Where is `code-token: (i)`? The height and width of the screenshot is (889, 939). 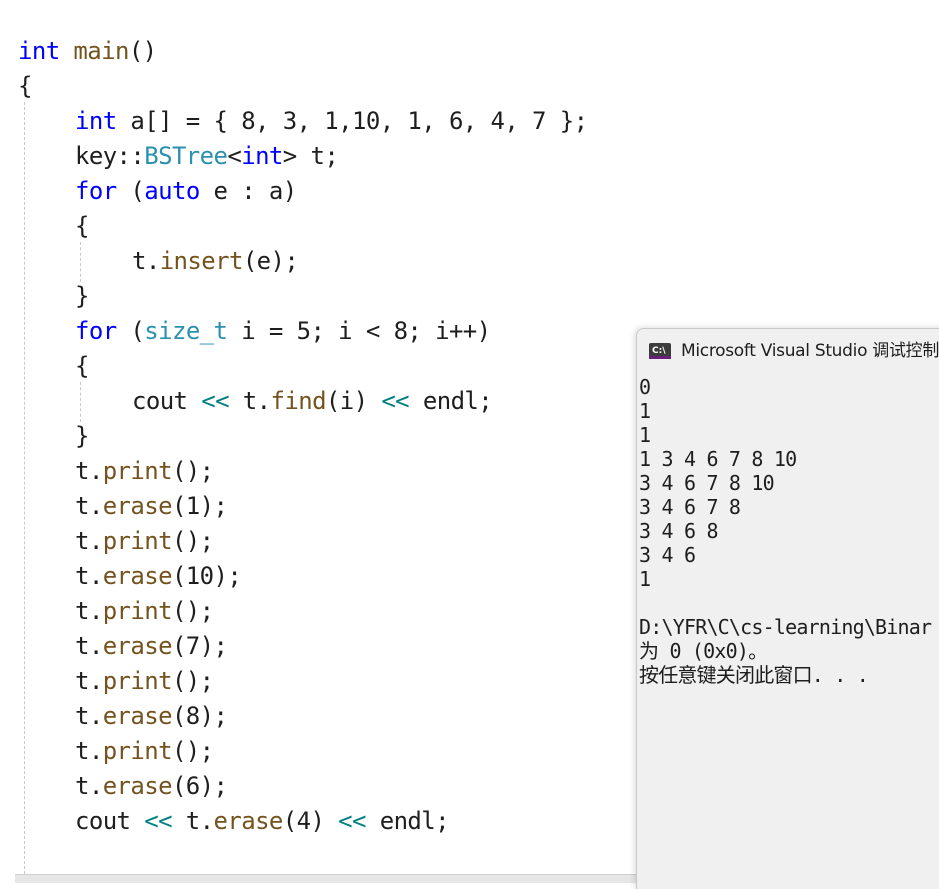
code-token: (i) is located at coordinates (353, 401).